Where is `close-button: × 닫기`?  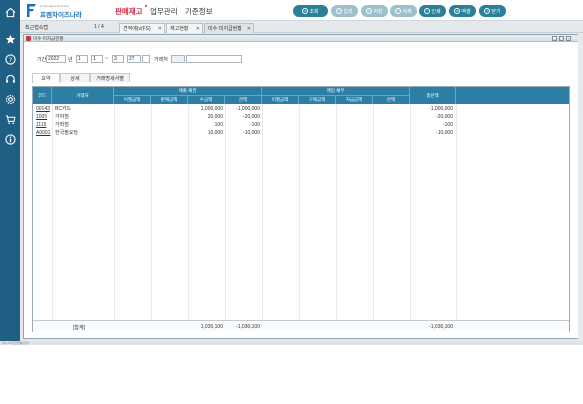
close-button: × 닫기 is located at coordinates (492, 11).